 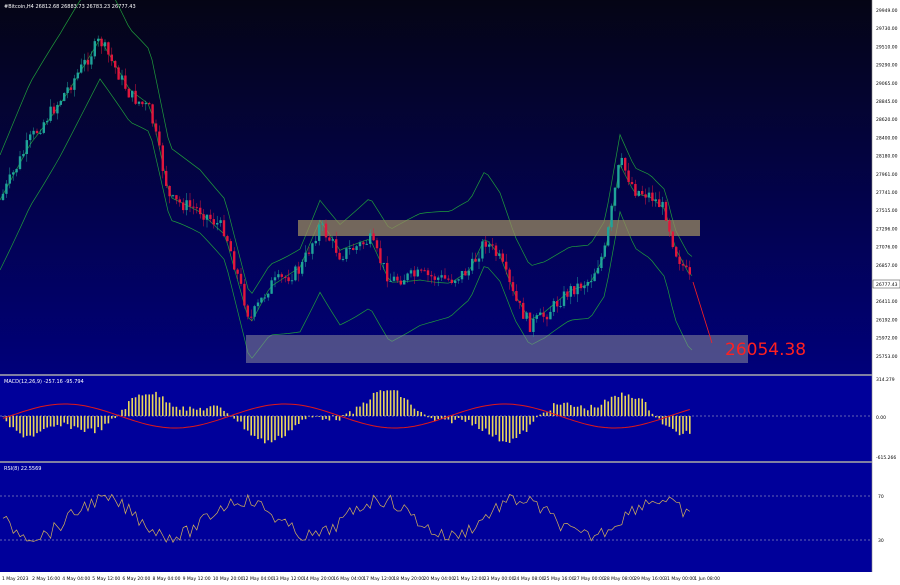 What do you see at coordinates (76, 579) in the screenshot?
I see `time-tick-label: 4 May 04:00` at bounding box center [76, 579].